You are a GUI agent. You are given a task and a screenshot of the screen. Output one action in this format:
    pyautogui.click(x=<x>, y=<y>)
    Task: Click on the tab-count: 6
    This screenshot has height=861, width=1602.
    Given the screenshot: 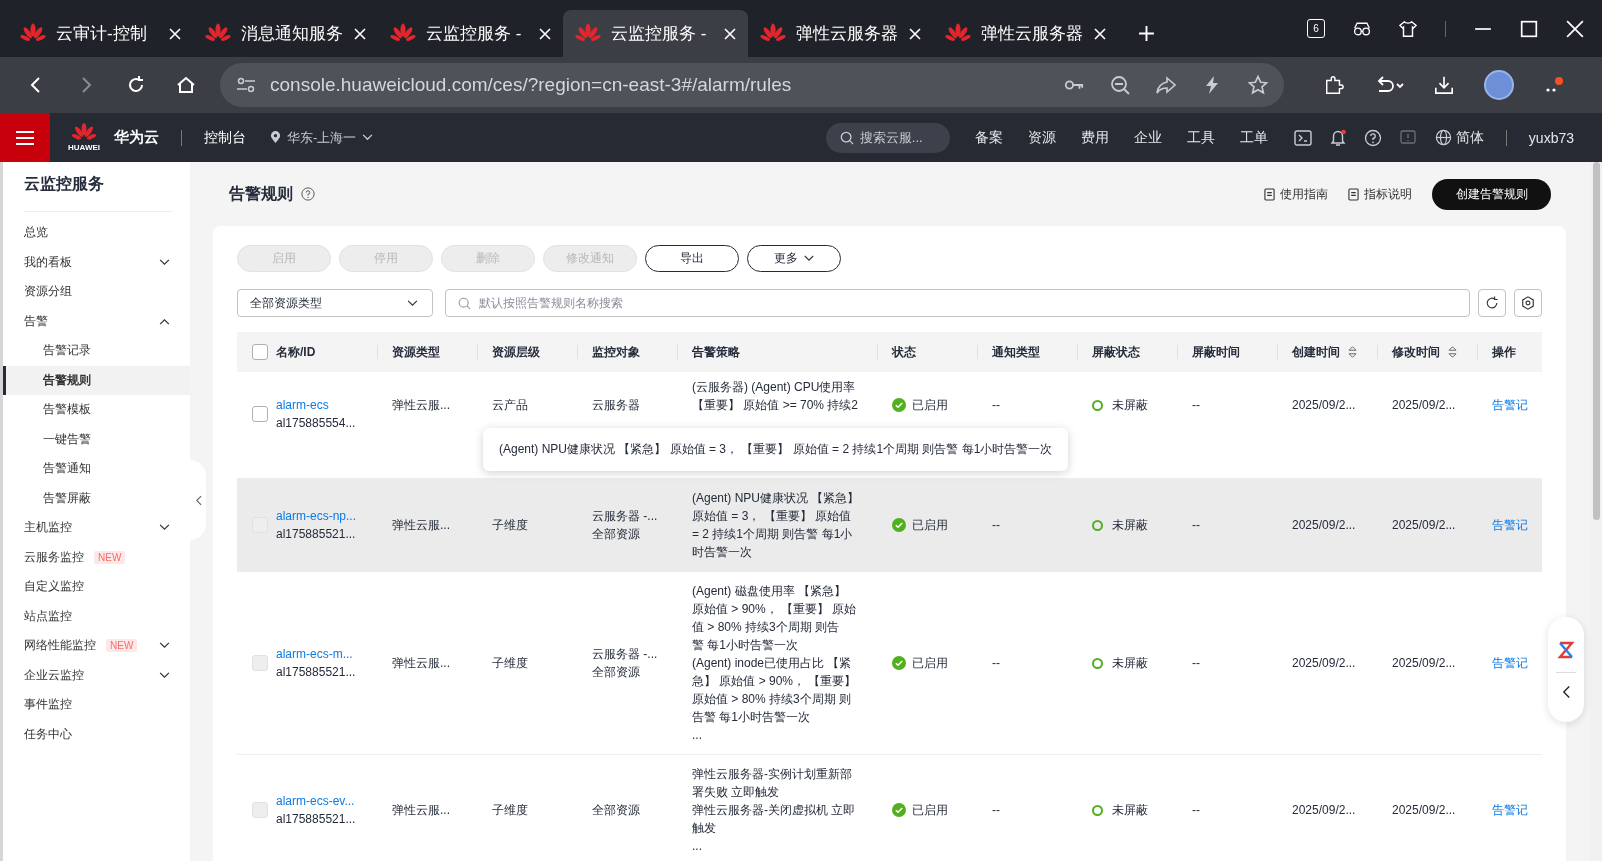 What is the action you would take?
    pyautogui.click(x=1316, y=28)
    